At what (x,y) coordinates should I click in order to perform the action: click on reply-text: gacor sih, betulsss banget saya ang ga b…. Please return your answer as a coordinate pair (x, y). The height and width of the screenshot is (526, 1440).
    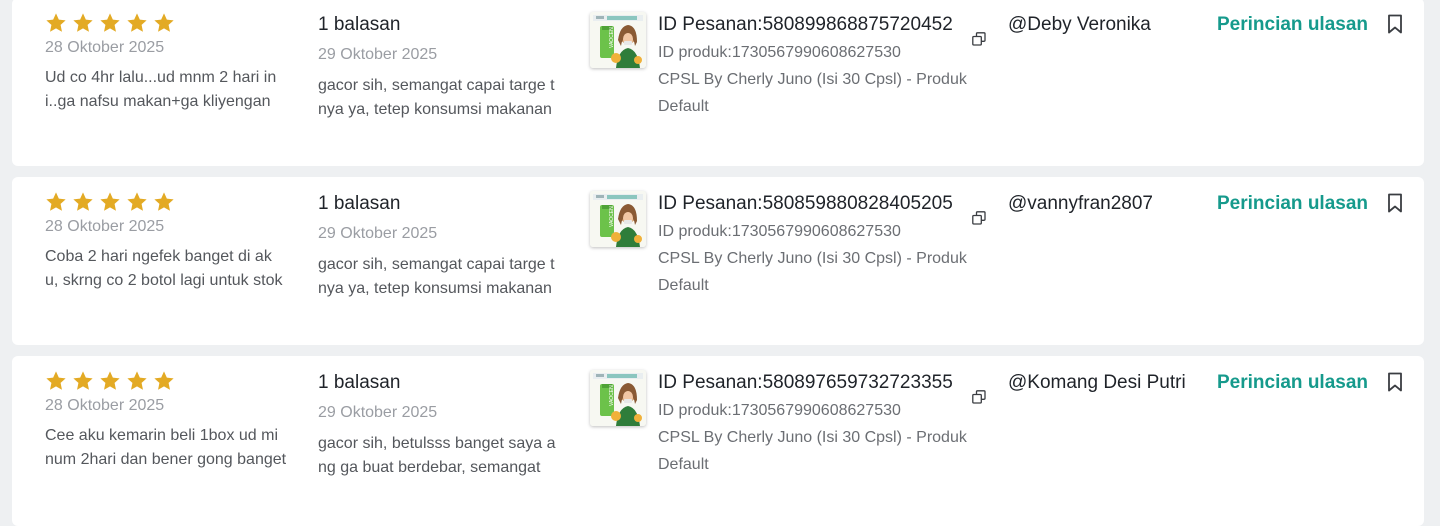
    Looking at the image, I should click on (439, 456).